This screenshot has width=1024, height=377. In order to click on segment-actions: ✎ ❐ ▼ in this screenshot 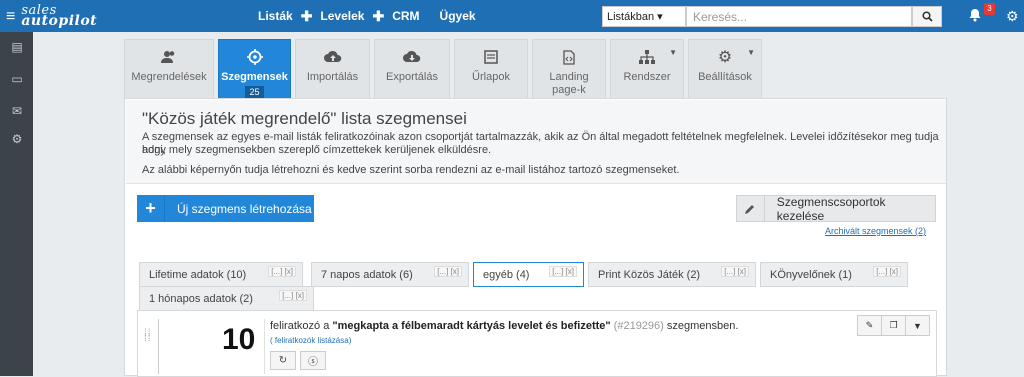, I will do `click(893, 325)`.